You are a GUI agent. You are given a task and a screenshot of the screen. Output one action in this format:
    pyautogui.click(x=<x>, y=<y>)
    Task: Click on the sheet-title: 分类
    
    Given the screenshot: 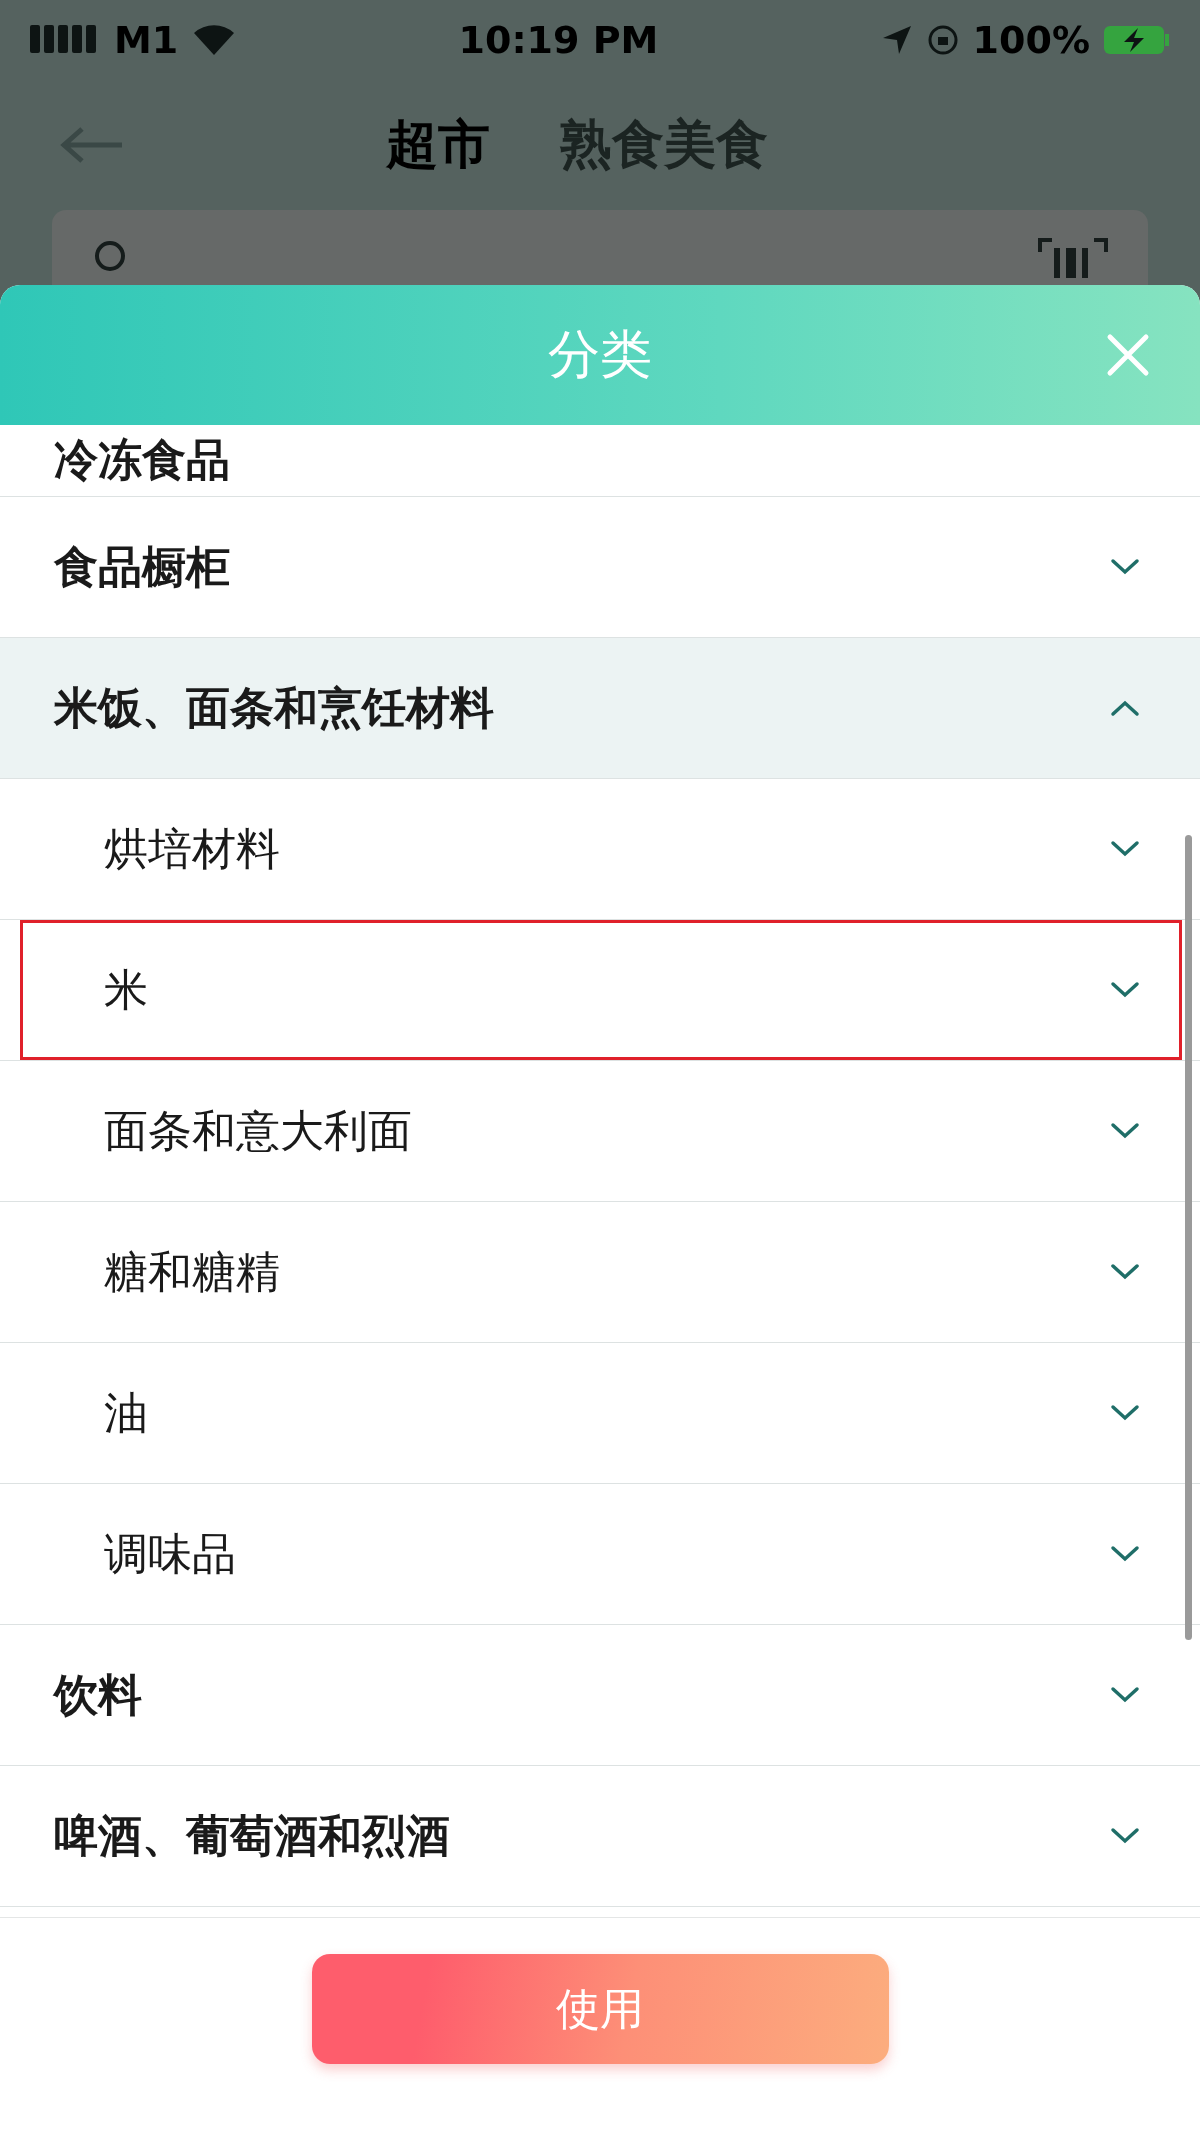 What is the action you would take?
    pyautogui.click(x=600, y=354)
    